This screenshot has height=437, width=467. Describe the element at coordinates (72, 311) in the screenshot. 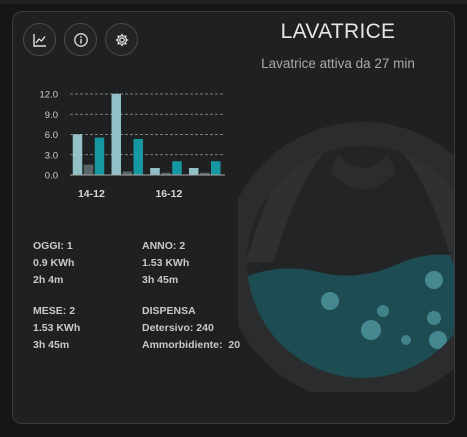

I see `month-count: 2` at that location.